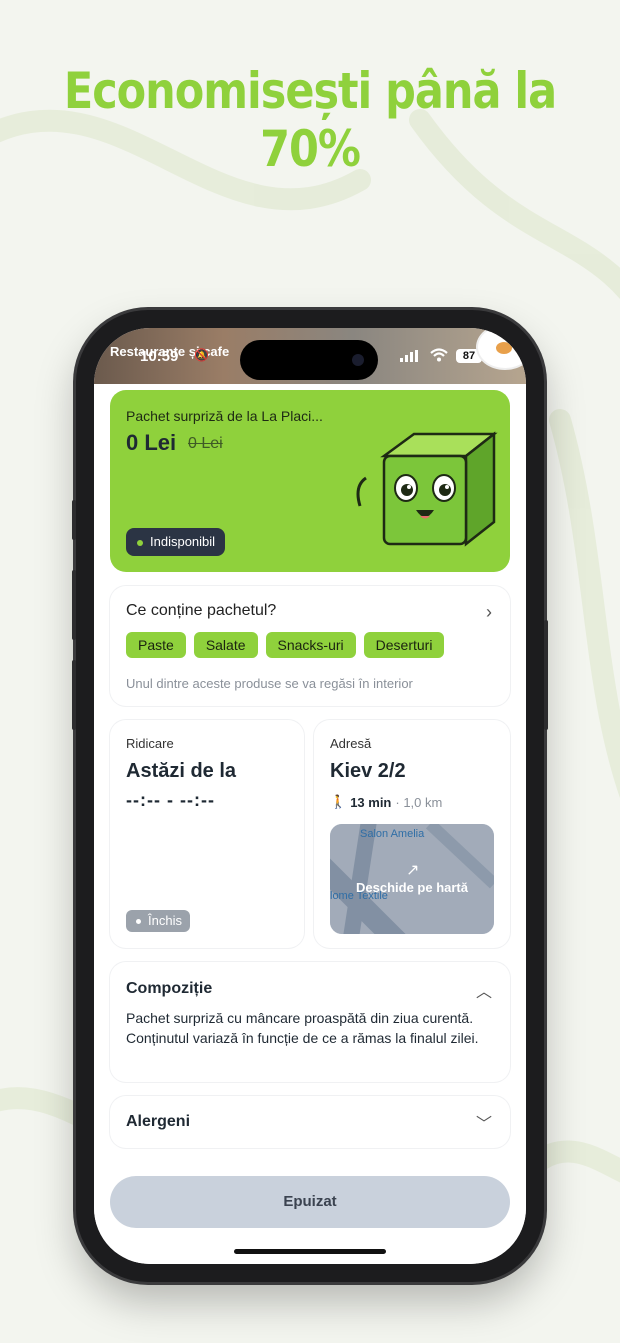 The height and width of the screenshot is (1343, 620). Describe the element at coordinates (409, 356) in the screenshot. I see `signal-icon` at that location.